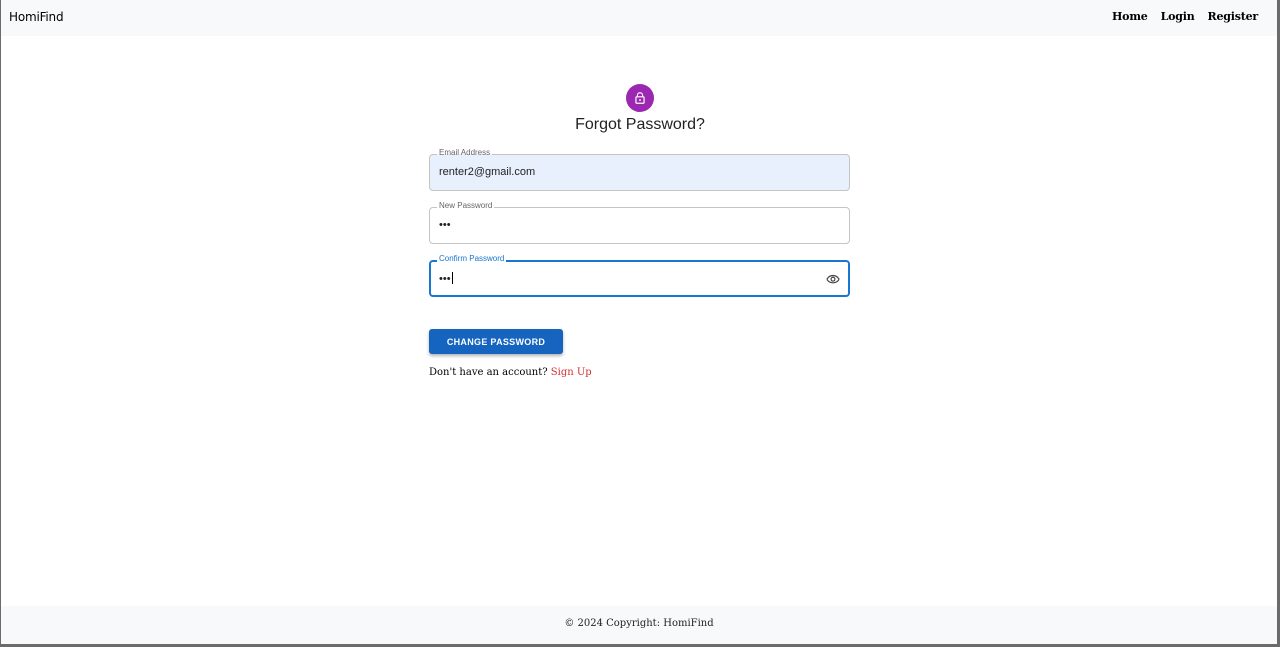 This screenshot has width=1280, height=647. I want to click on nav-link-home: Home, so click(1130, 16).